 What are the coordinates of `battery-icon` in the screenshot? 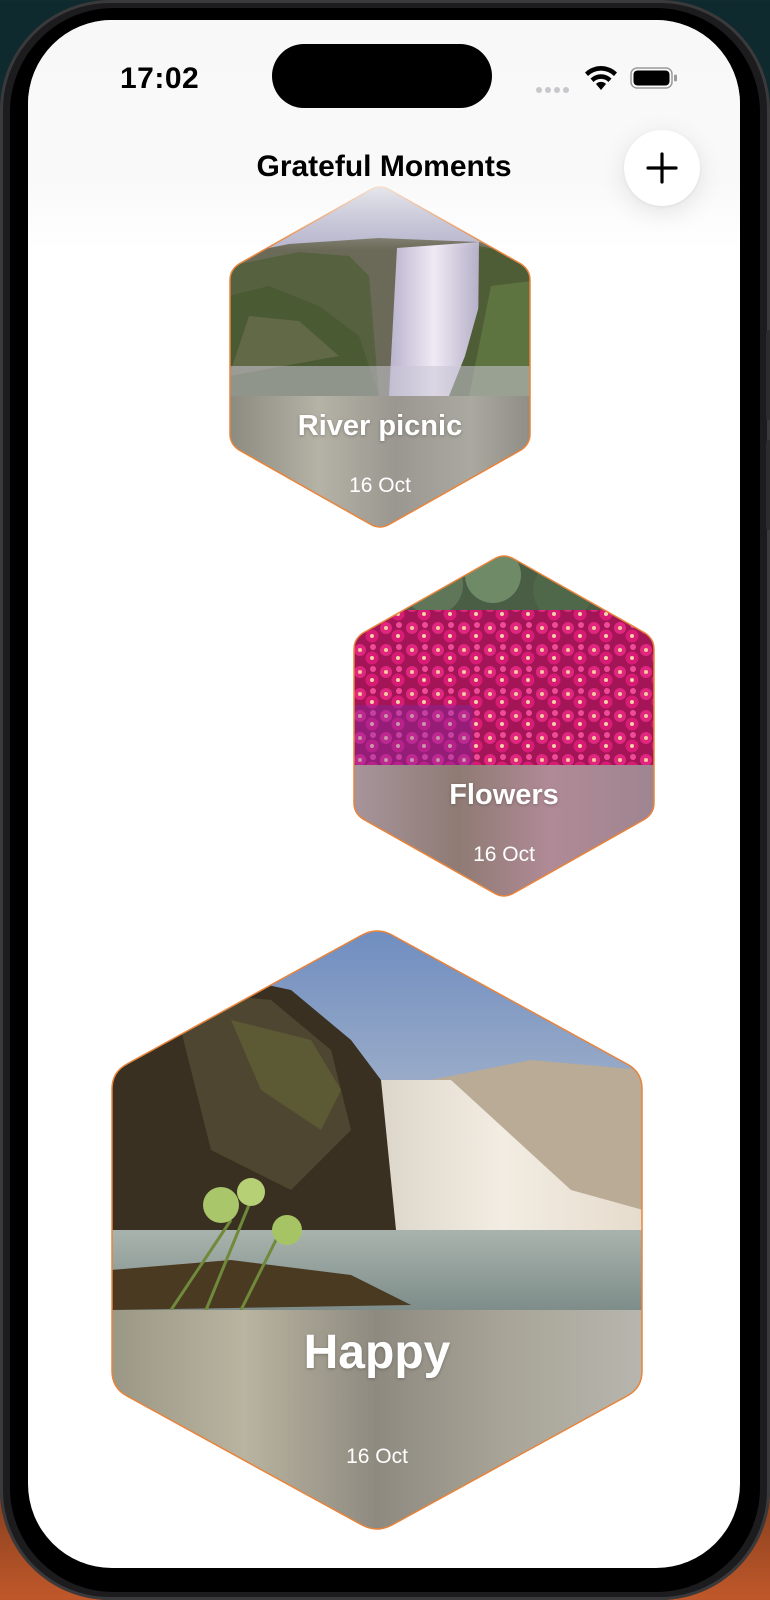 It's located at (653, 78).